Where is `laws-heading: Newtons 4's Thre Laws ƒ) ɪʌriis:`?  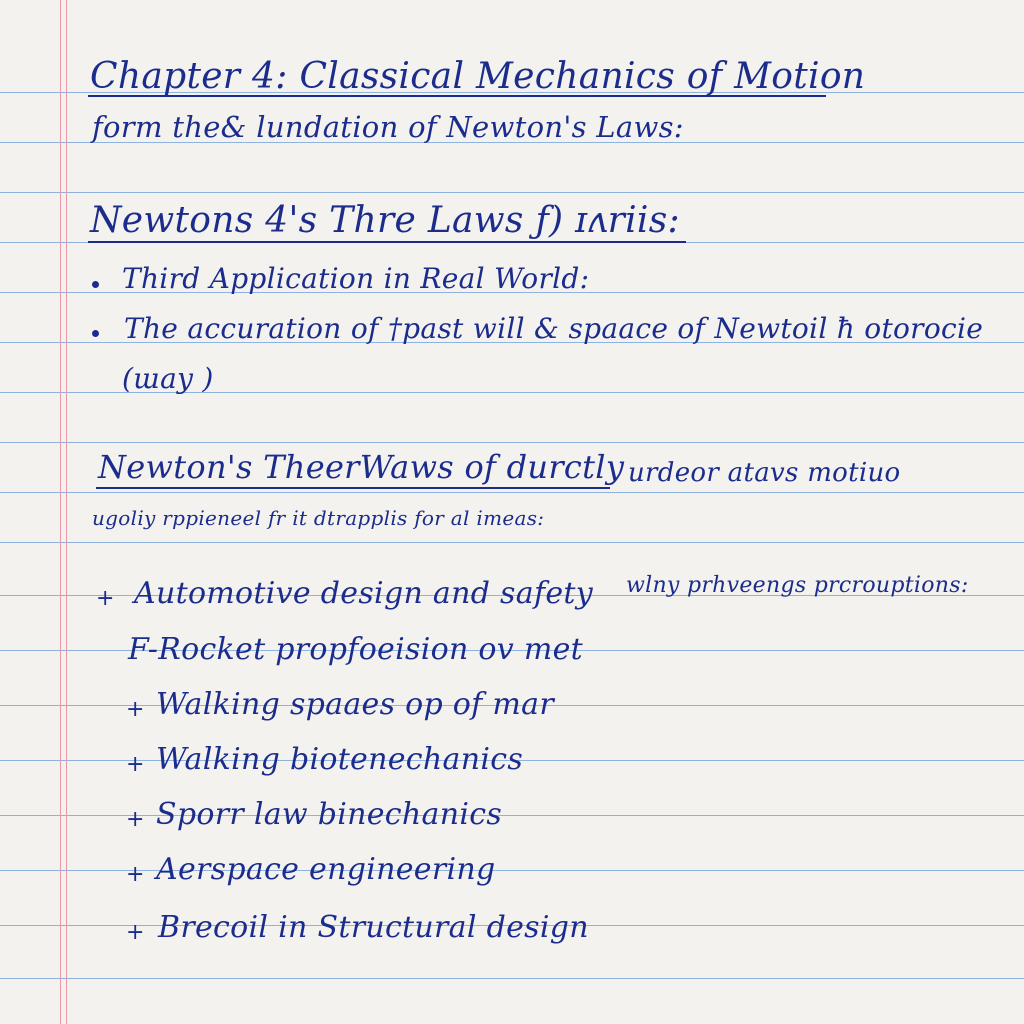 laws-heading: Newtons 4's Thre Laws ƒ) ɪʌriis: is located at coordinates (385, 220).